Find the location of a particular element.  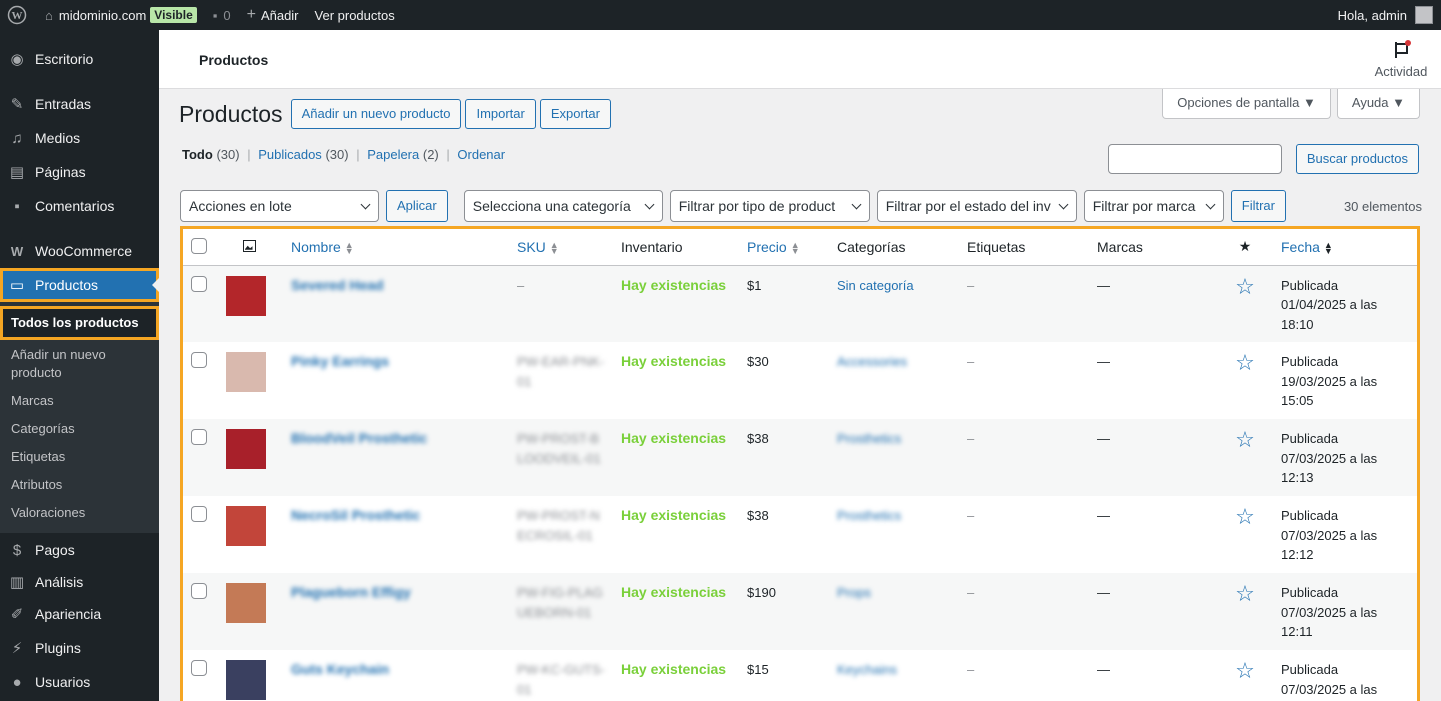

inventory-cell: Hay existencias is located at coordinates (676, 675).